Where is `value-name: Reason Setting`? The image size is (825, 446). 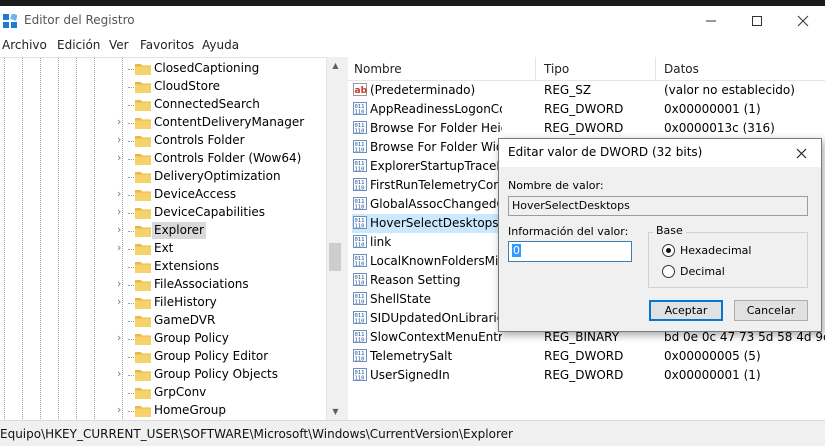 value-name: Reason Setting is located at coordinates (415, 280).